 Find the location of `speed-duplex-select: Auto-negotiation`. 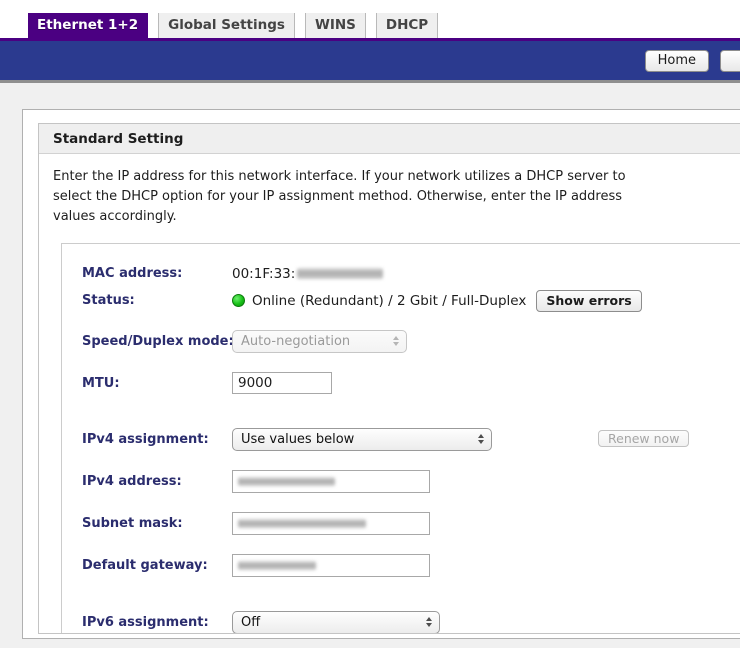

speed-duplex-select: Auto-negotiation is located at coordinates (319, 341).